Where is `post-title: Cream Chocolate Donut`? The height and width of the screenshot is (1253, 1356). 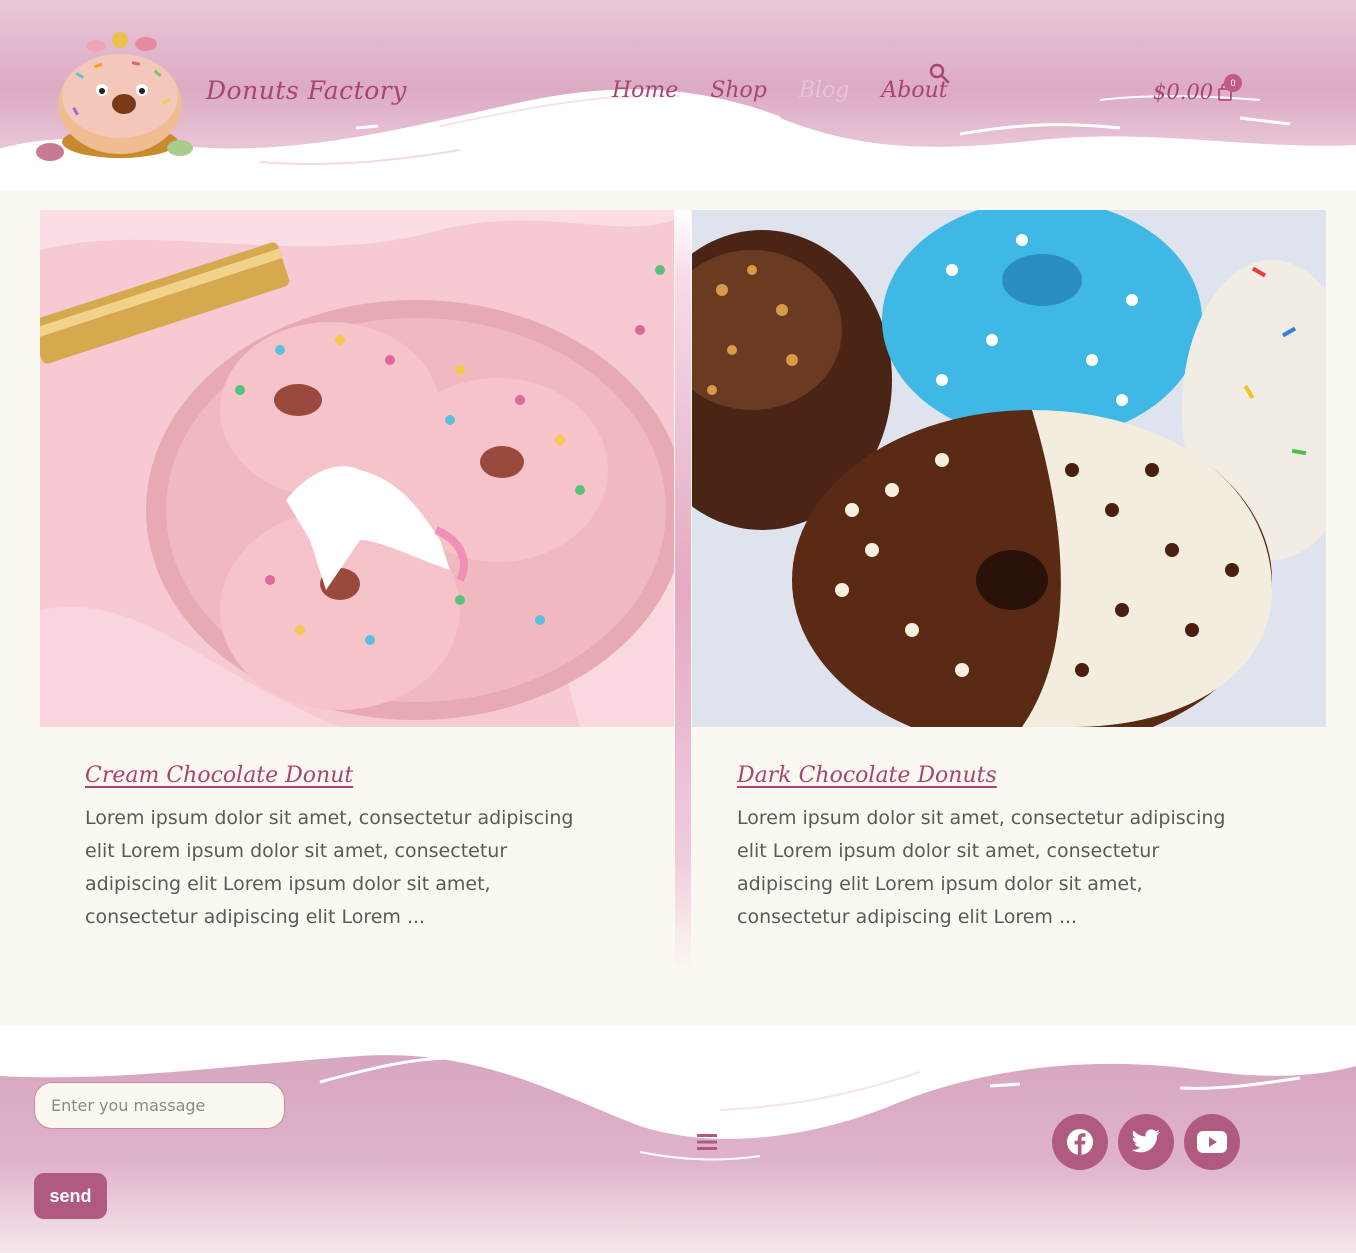 post-title: Cream Chocolate Donut is located at coordinates (219, 775).